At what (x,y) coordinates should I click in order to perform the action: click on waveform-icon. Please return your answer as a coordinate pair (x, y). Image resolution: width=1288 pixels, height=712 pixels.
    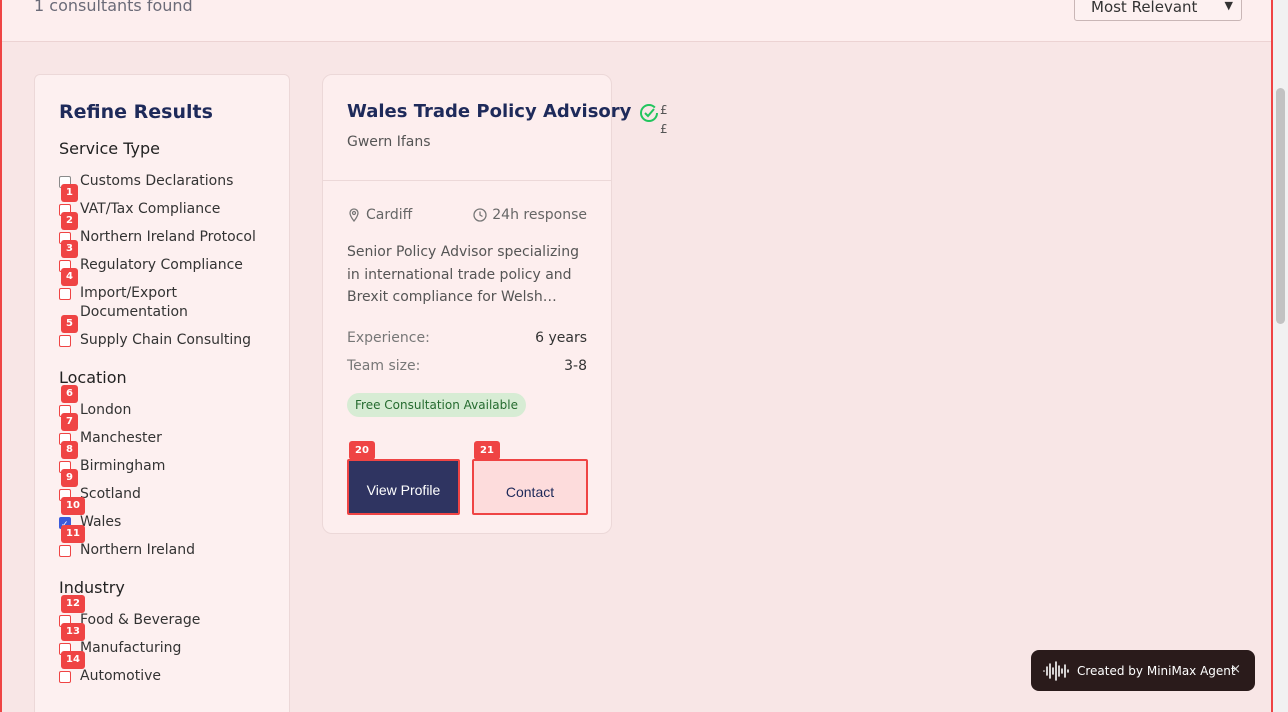
    Looking at the image, I should click on (1056, 670).